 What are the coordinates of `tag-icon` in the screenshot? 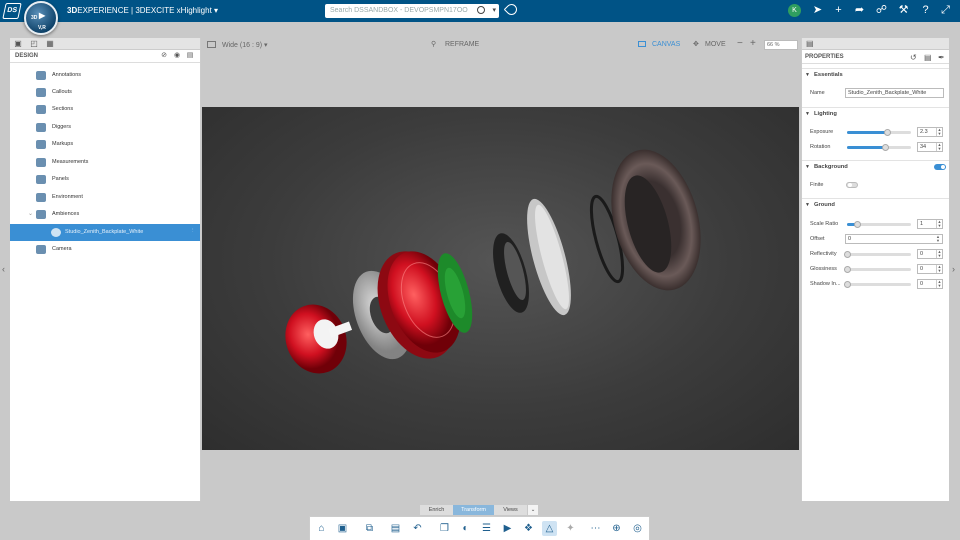 It's located at (511, 9).